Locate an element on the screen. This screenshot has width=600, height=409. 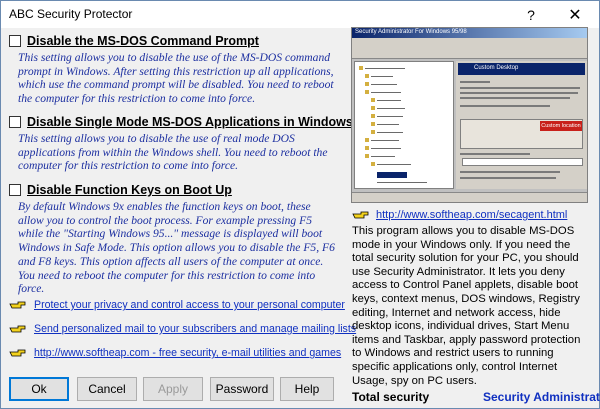
footer-product-name: Security Administrator is located at coordinates (541, 397).